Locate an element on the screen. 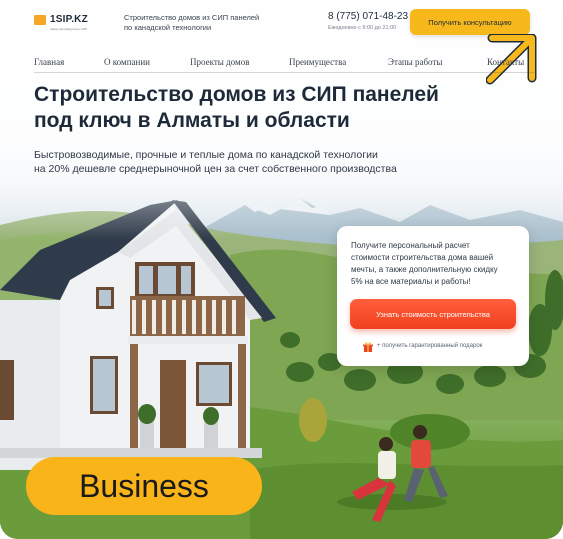 The width and height of the screenshot is (563, 539). nav-item-projects: Проекты домов is located at coordinates (219, 62).